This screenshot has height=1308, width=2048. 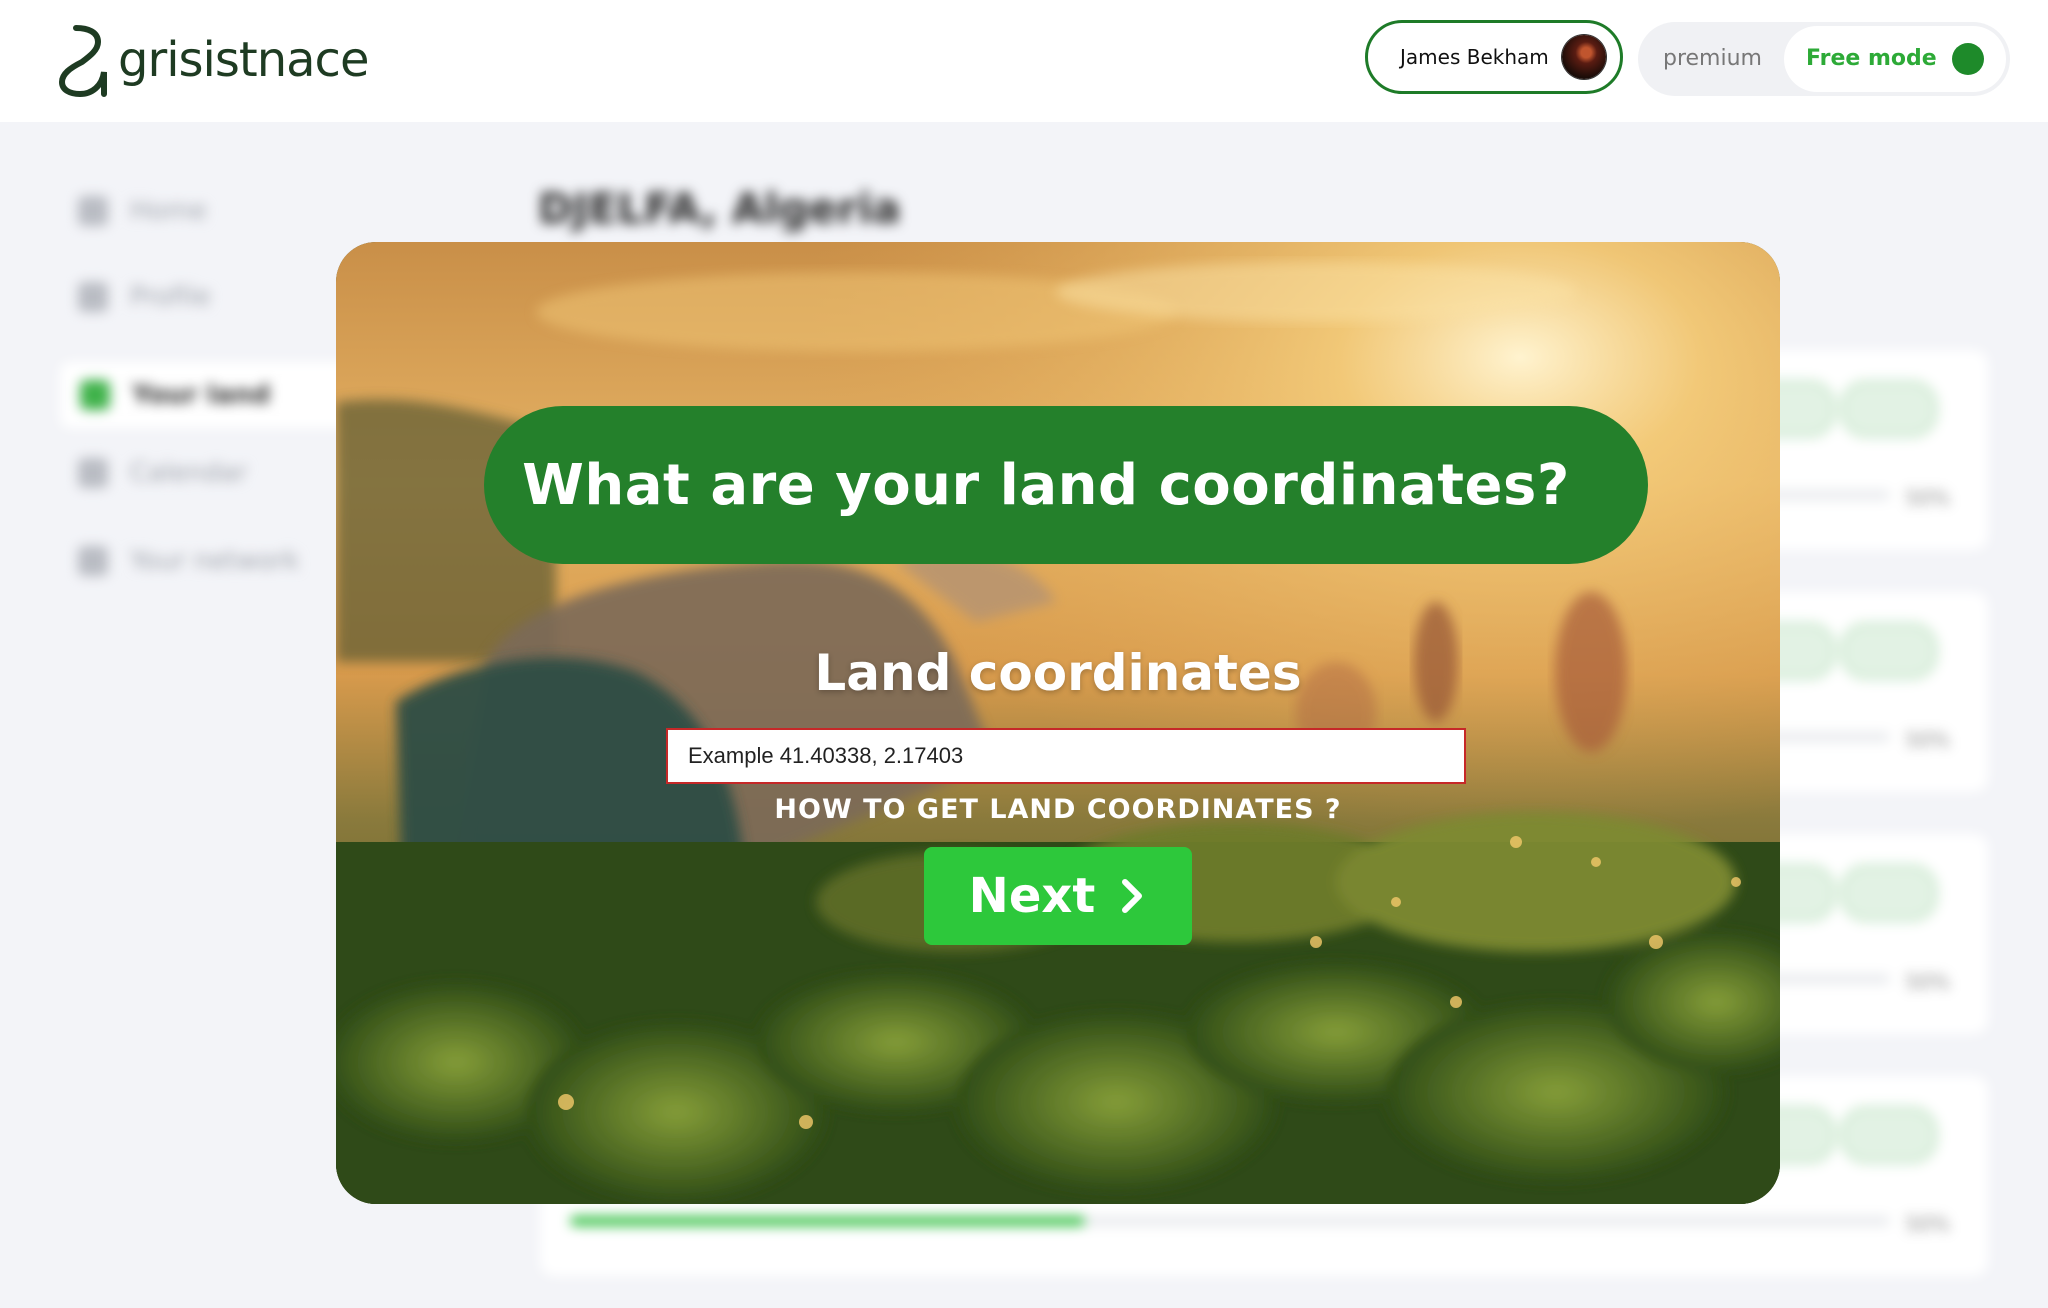 I want to click on chevron-right-icon, so click(x=1132, y=896).